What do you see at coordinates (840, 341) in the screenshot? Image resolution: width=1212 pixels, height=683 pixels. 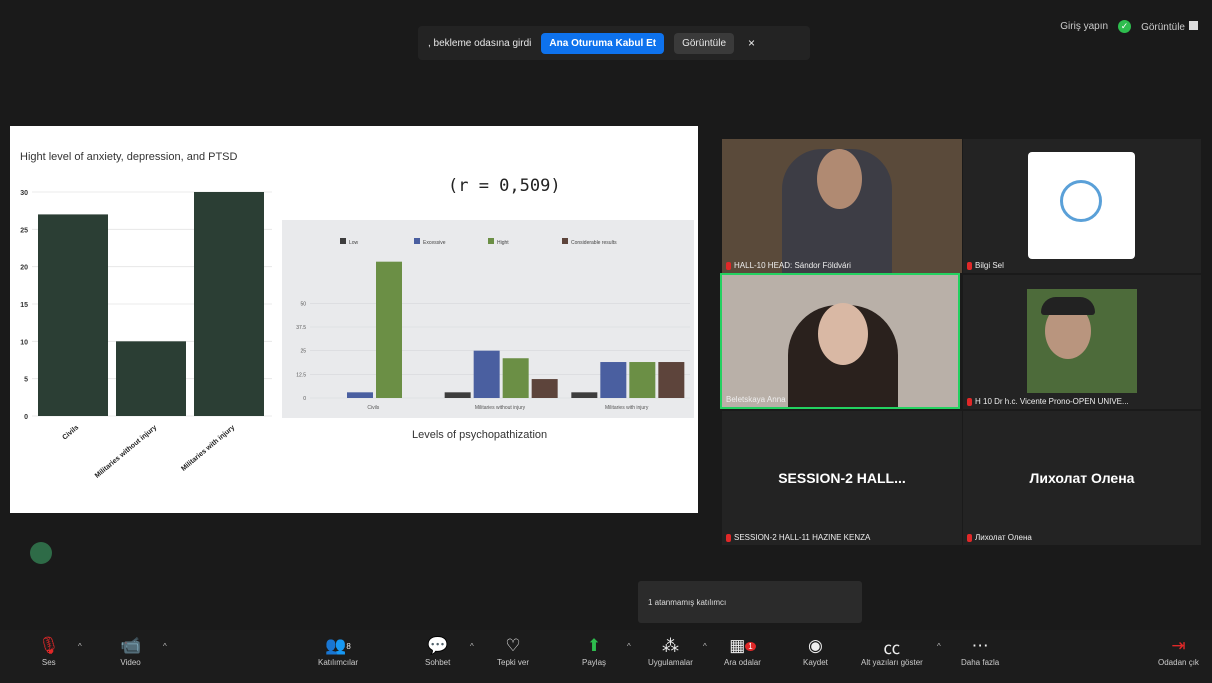 I see `active-speaker-tile: Beletskaya Anna` at bounding box center [840, 341].